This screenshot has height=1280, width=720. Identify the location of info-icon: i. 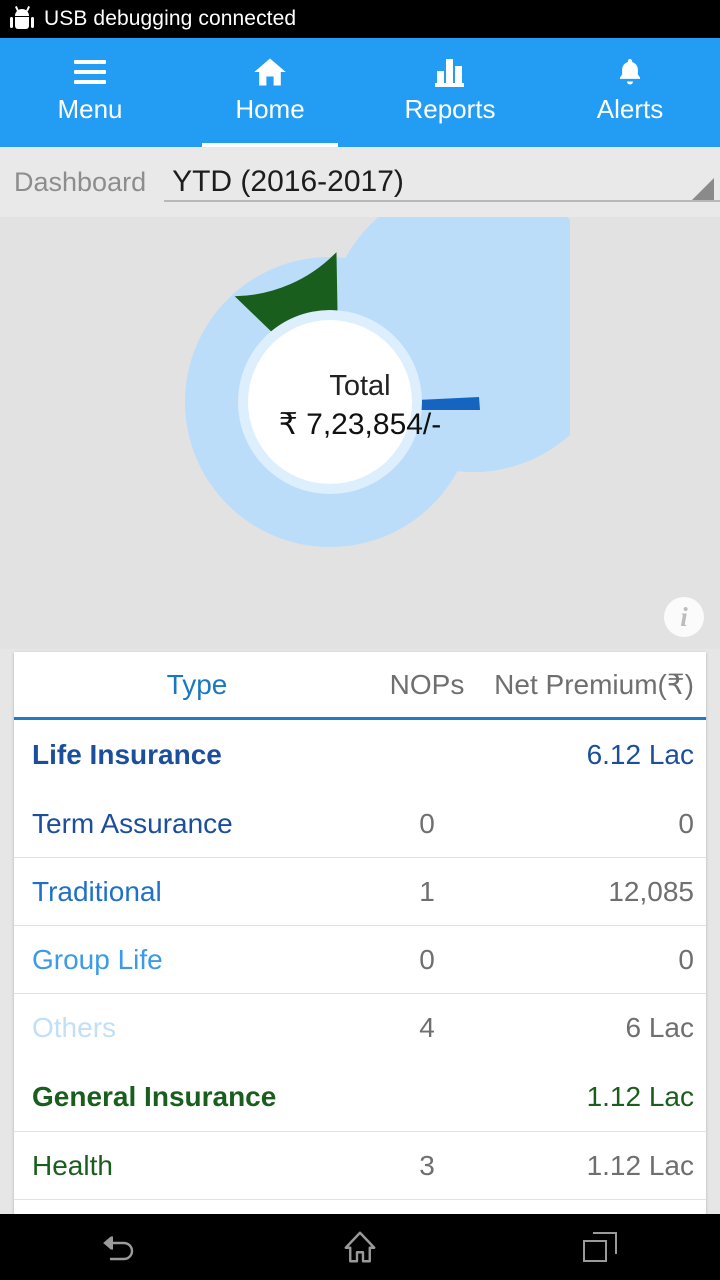
(684, 617).